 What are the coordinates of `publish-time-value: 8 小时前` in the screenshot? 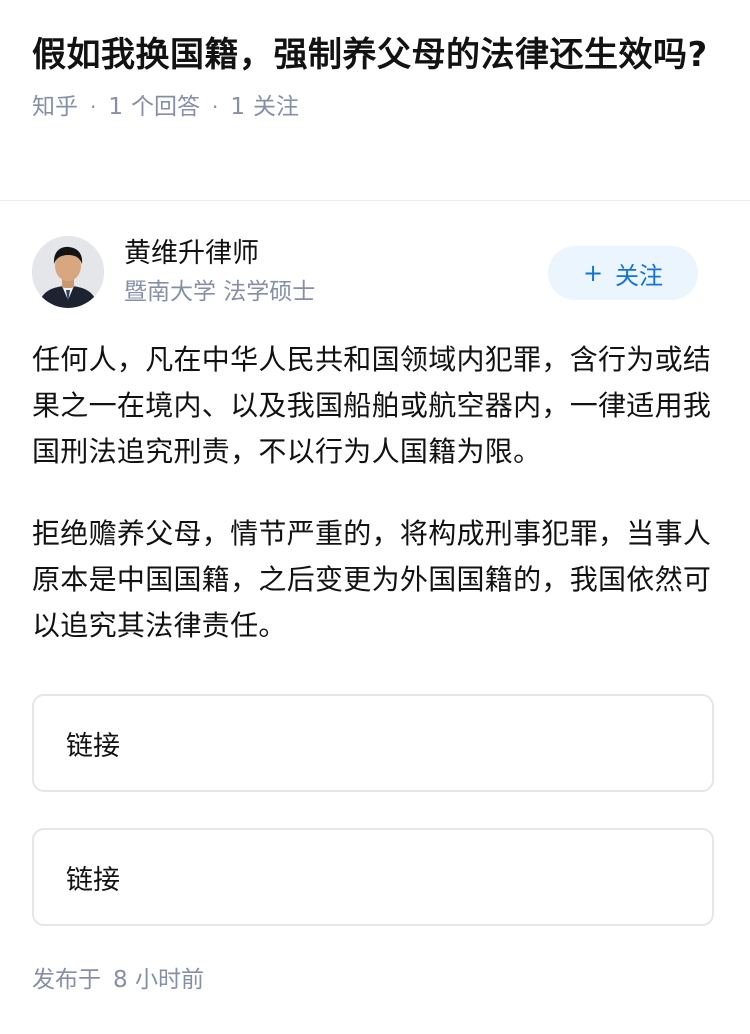 It's located at (158, 980).